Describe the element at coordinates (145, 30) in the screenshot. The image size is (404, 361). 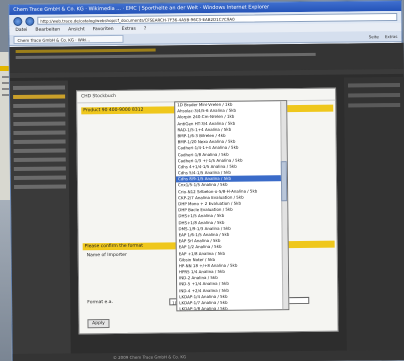
I see `menu-item-help: ?` at that location.